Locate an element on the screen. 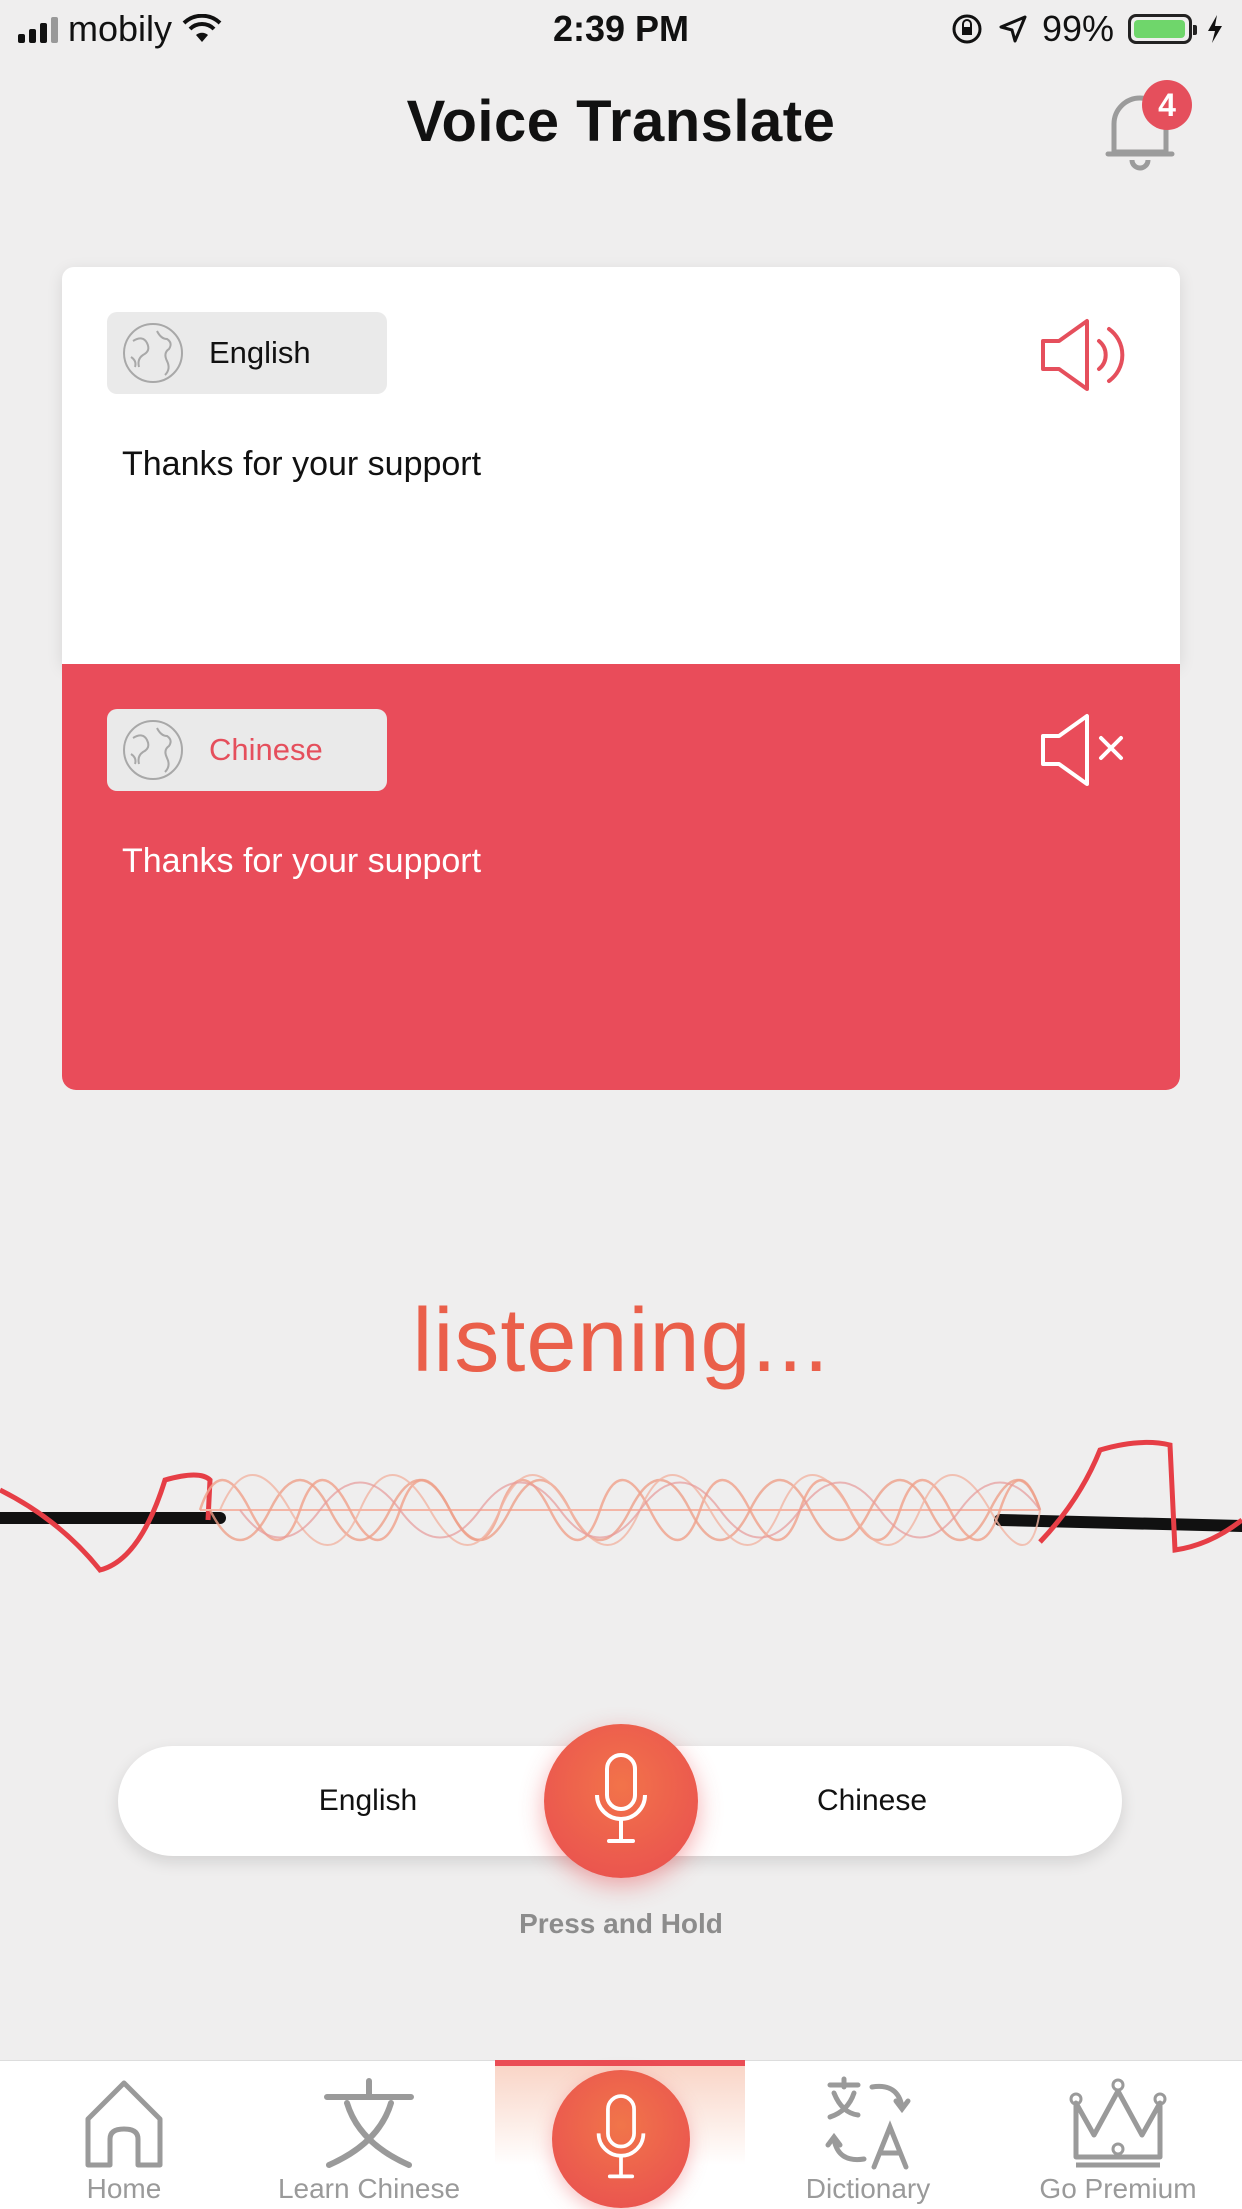  toggle-right-language: Chinese is located at coordinates (872, 1801).